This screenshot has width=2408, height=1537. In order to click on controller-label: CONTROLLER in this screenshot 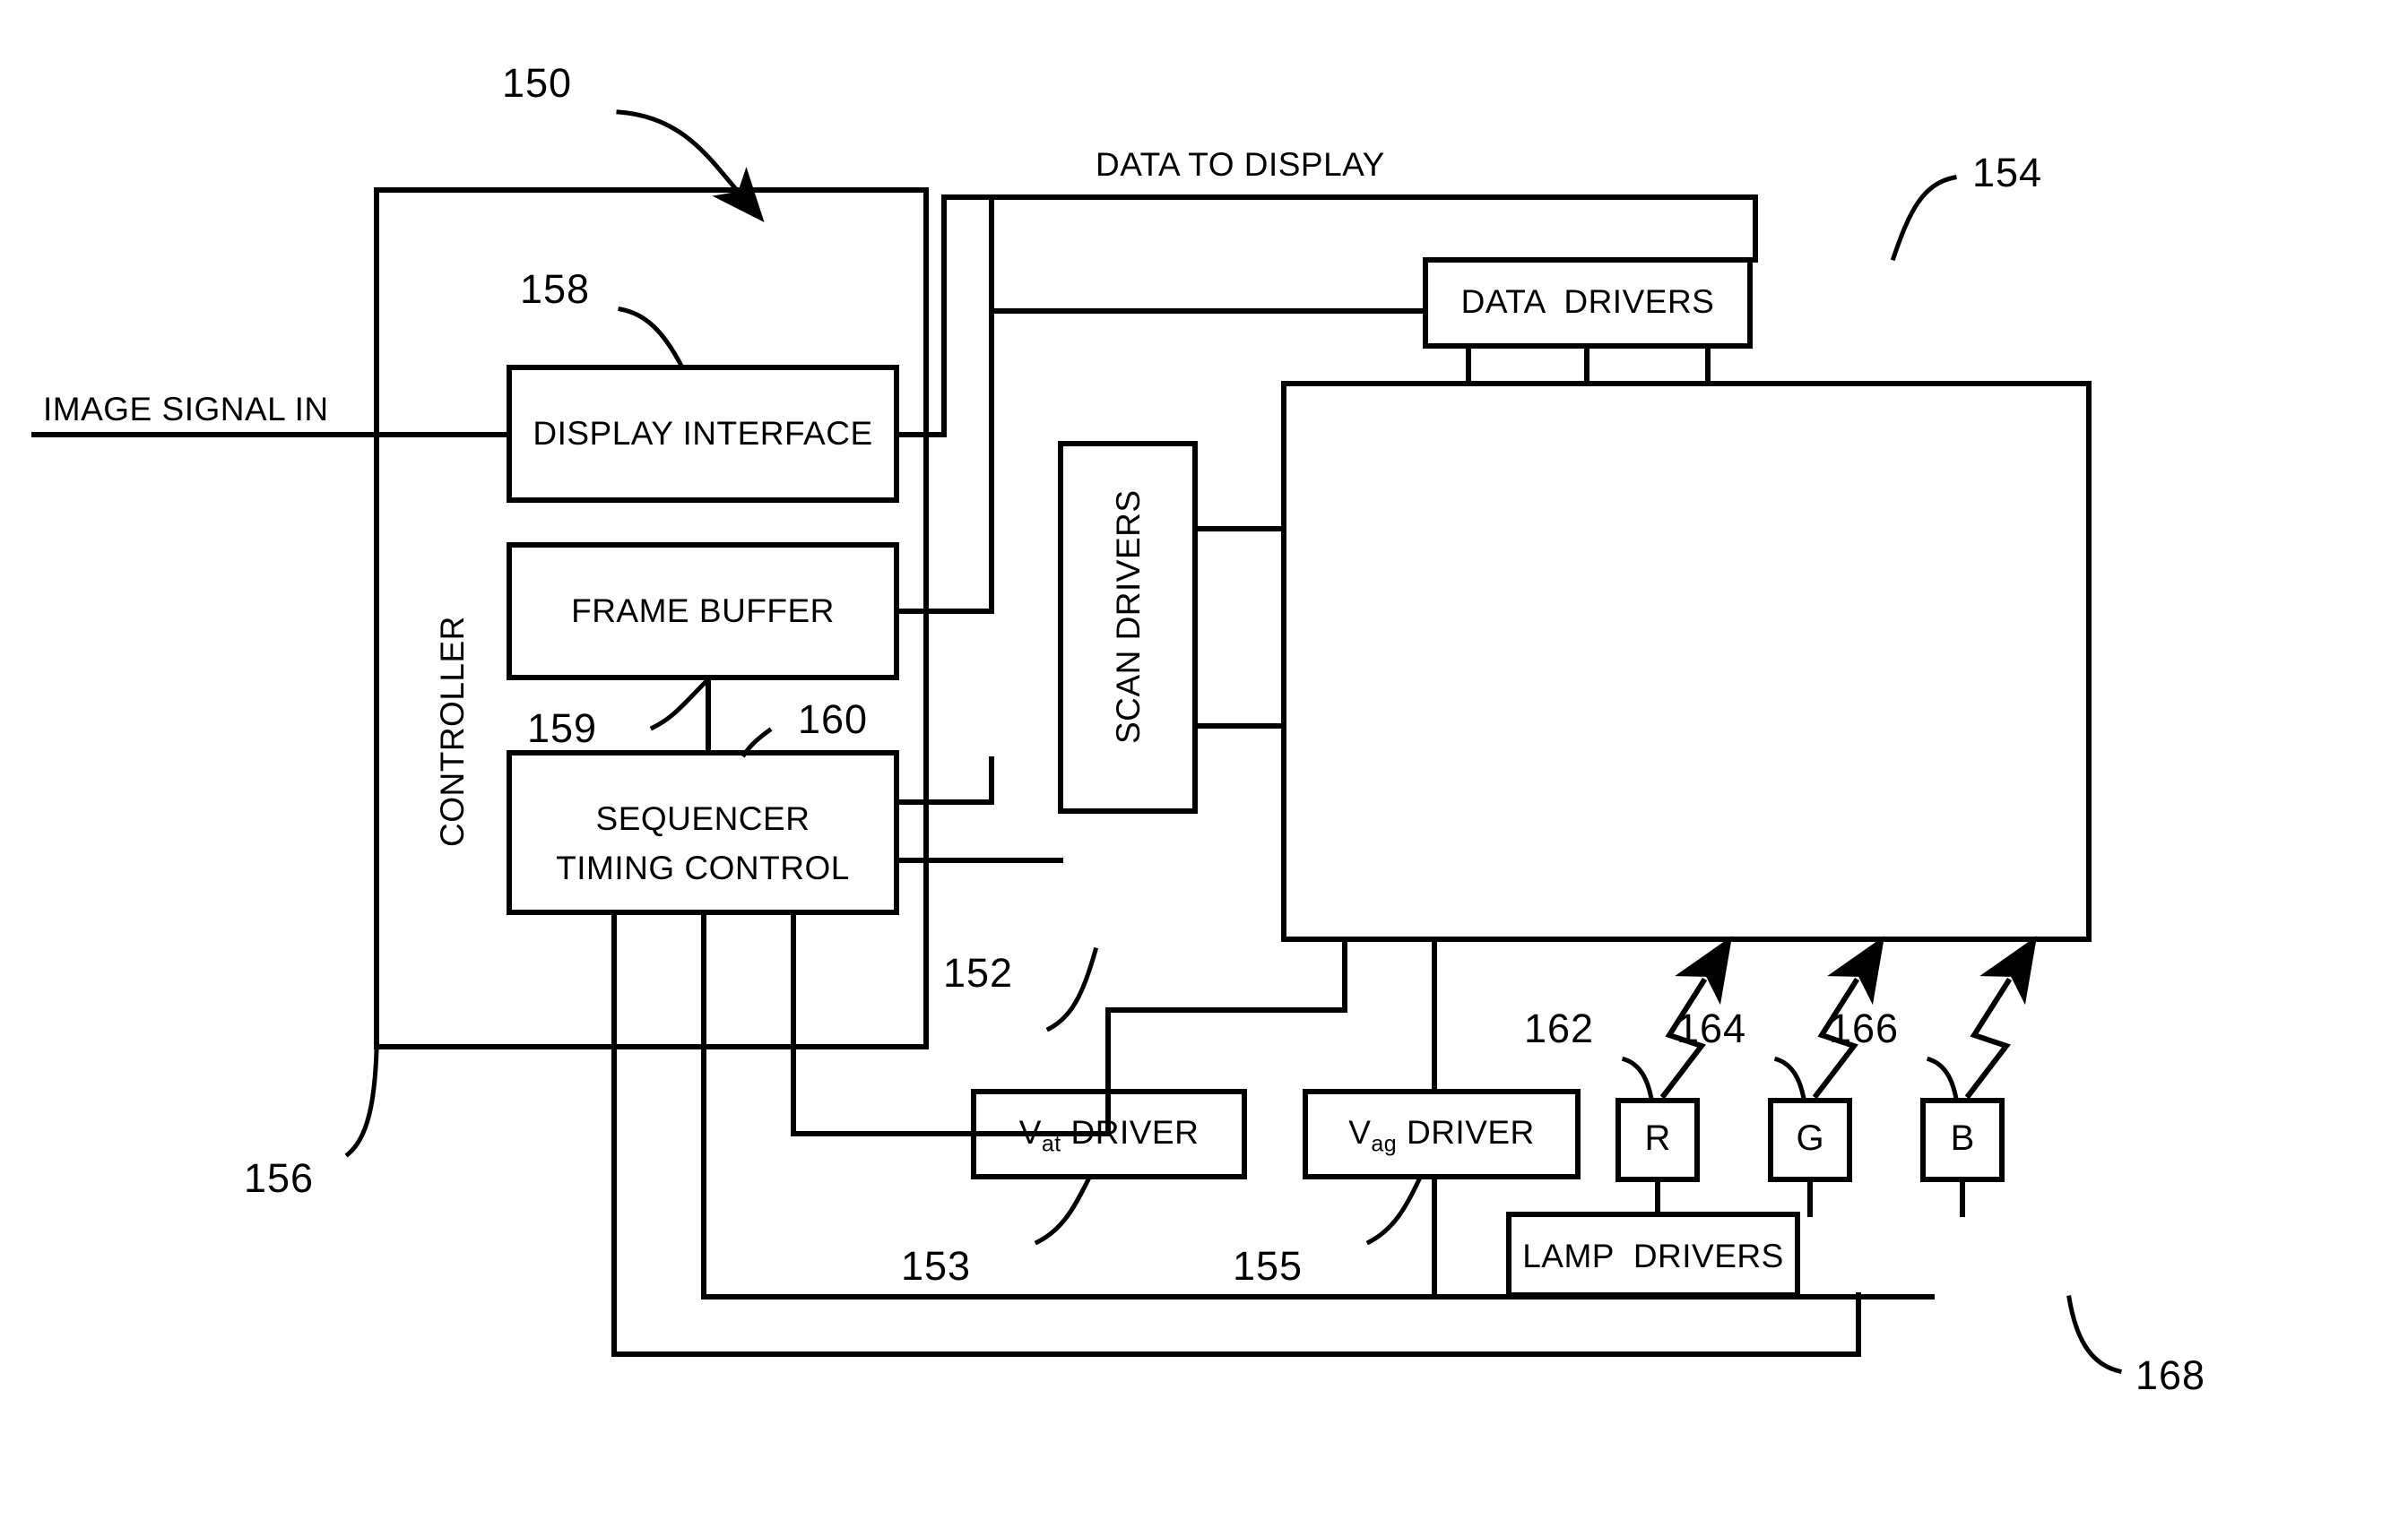, I will do `click(452, 731)`.